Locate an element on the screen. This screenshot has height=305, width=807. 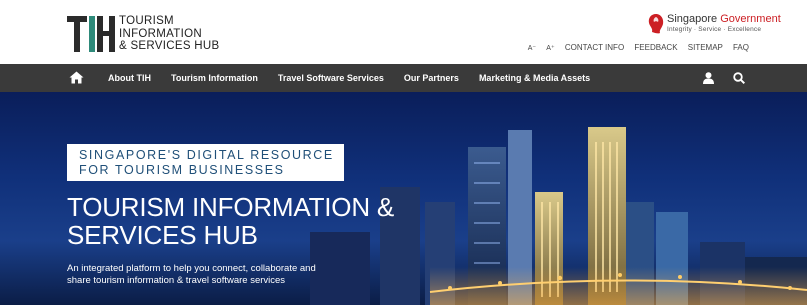
utility-links: A⁻ A⁺ CONTACT INFO FEEDBACK SITEMAP FAQ is located at coordinates (634, 47).